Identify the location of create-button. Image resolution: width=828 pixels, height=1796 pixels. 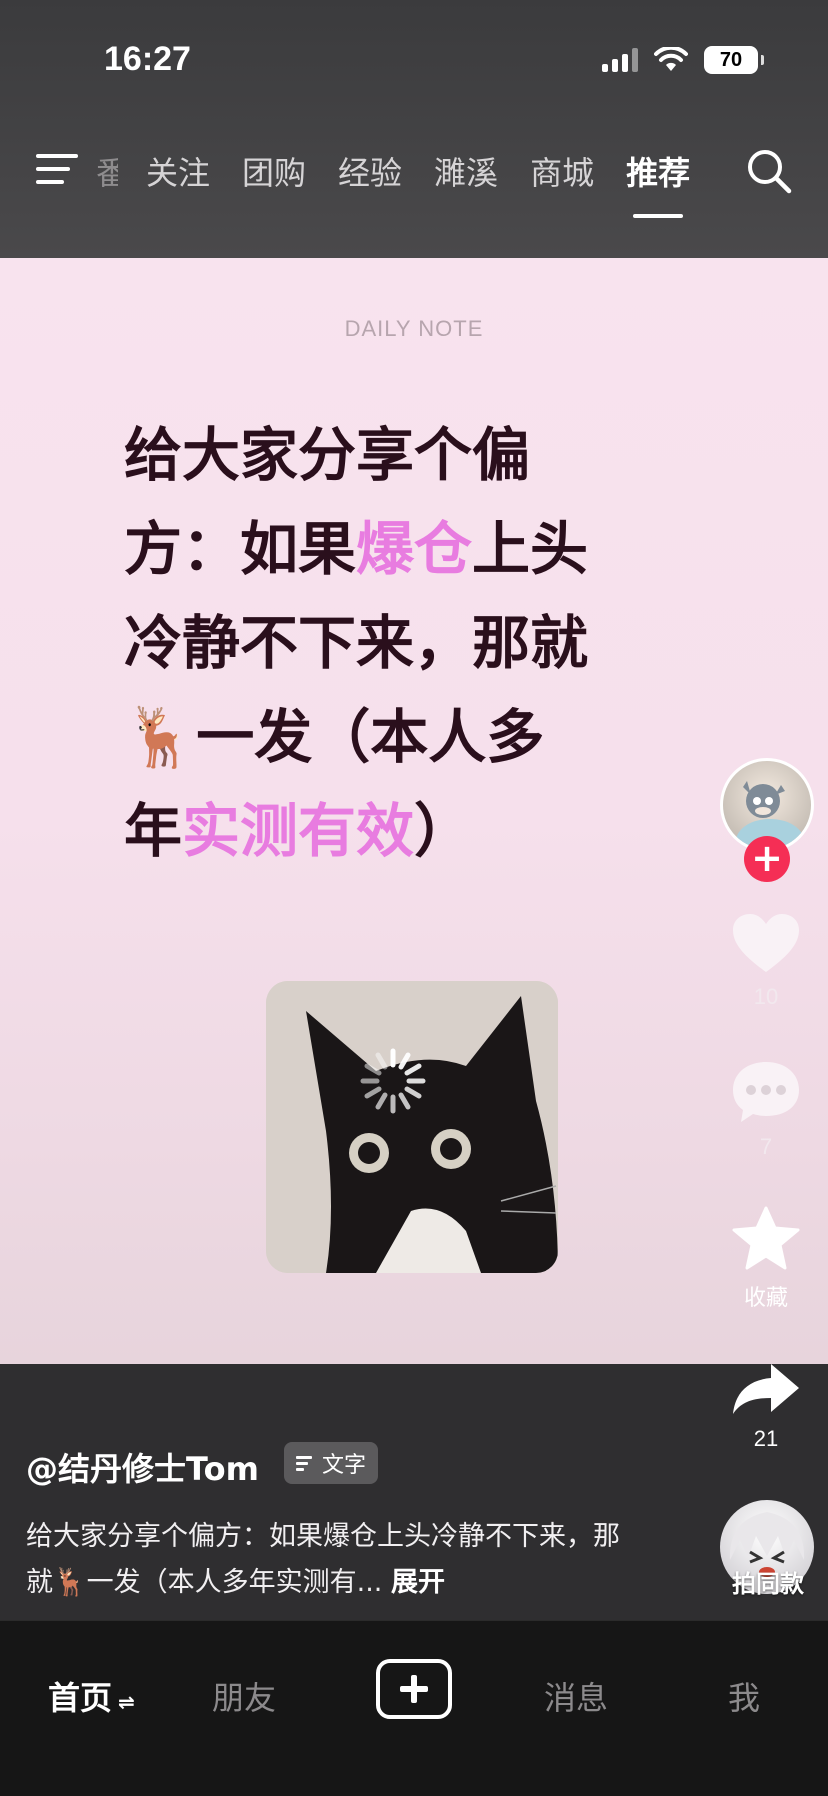
(414, 1689).